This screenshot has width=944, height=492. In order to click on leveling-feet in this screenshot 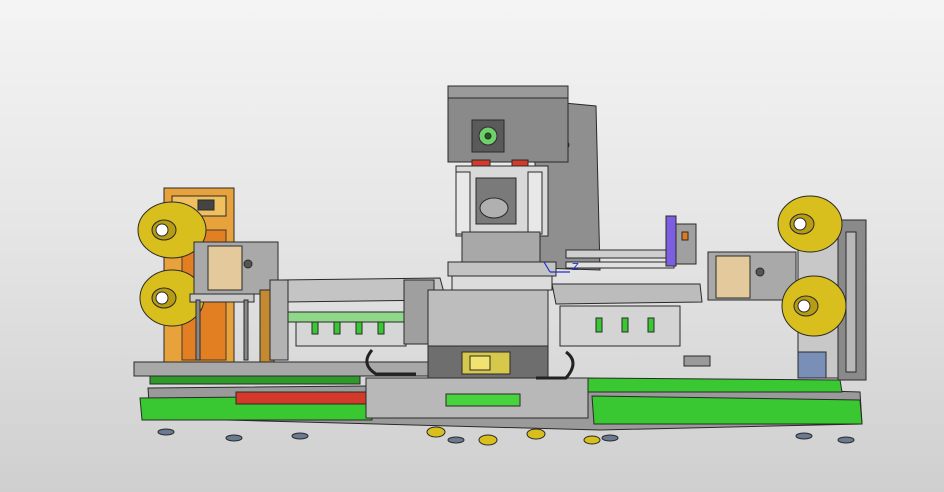, I will do `click(506, 436)`.